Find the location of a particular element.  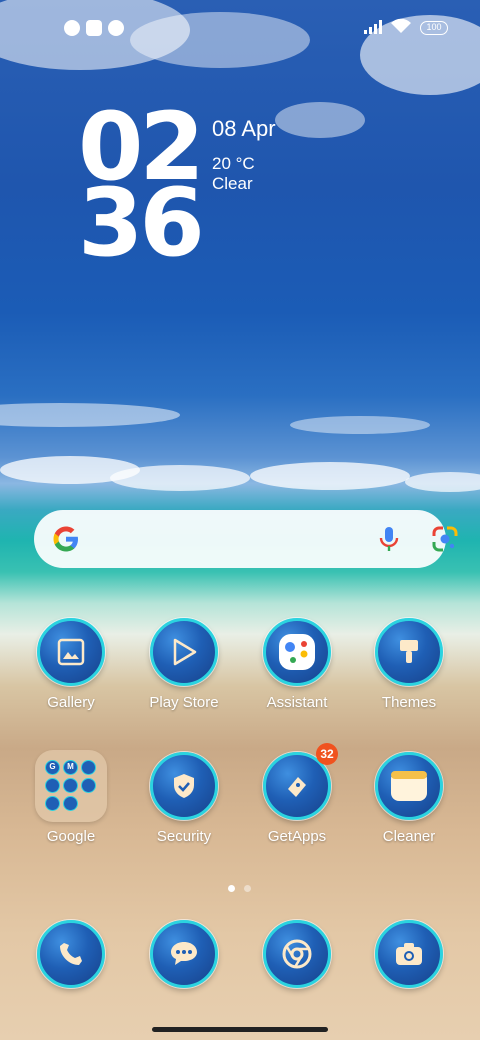

date-text: 08 Apr is located at coordinates (244, 128).